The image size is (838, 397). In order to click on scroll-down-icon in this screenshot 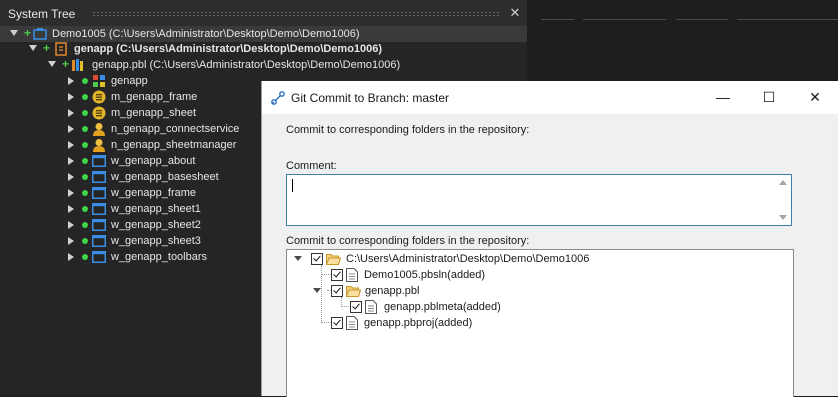, I will do `click(783, 217)`.